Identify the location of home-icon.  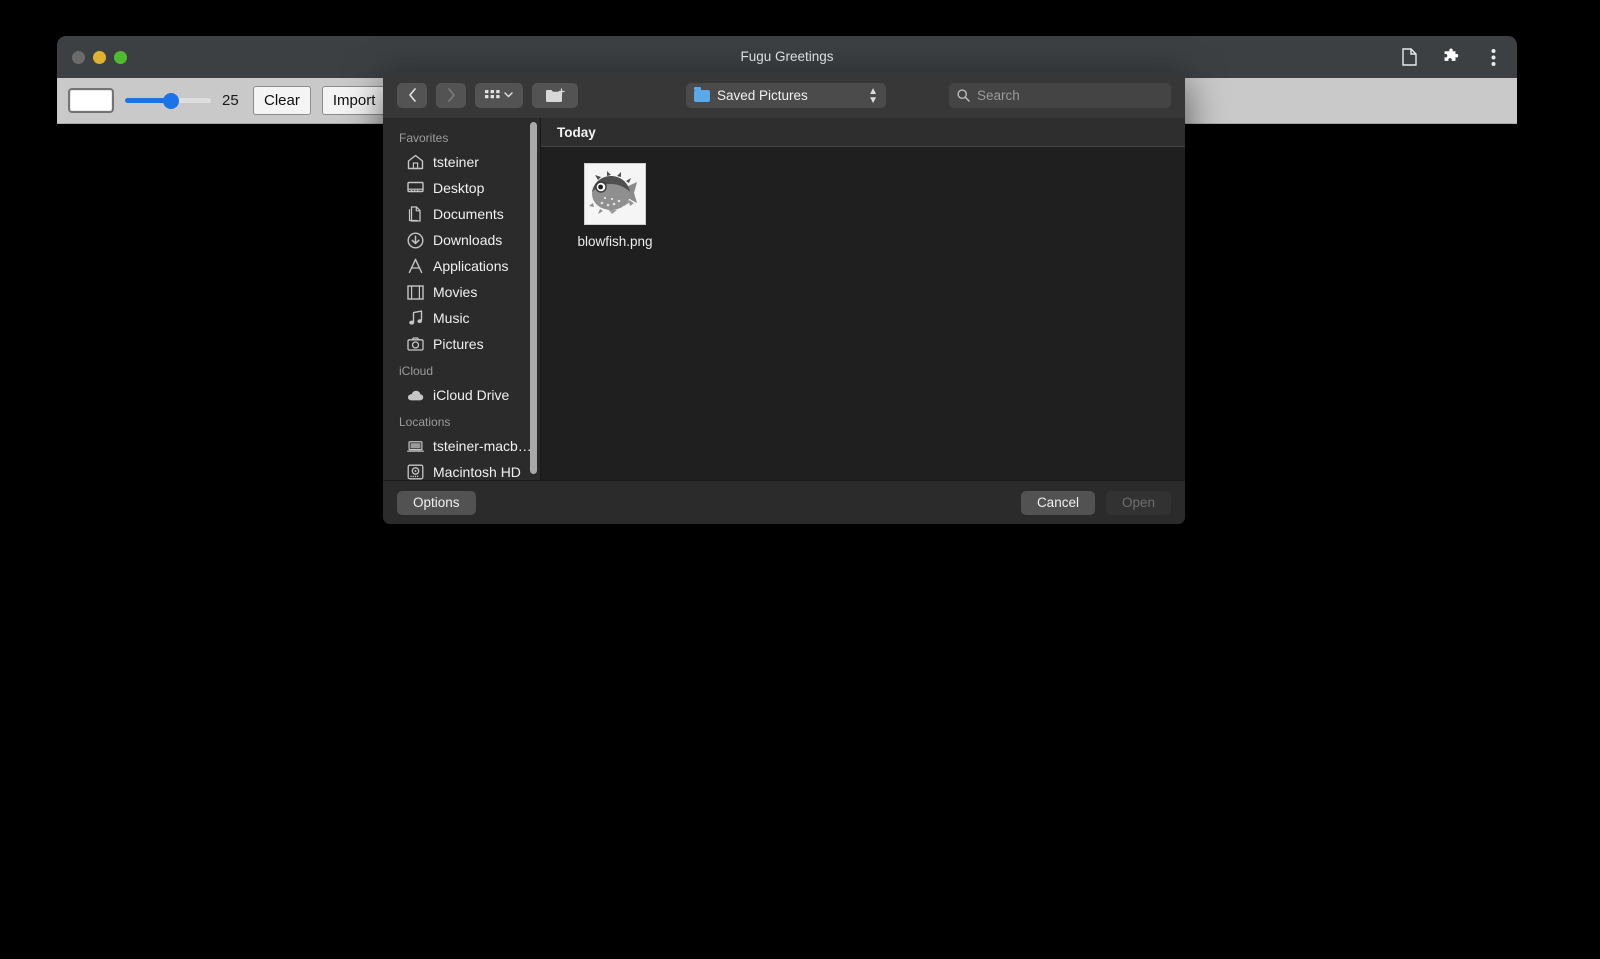
(415, 162).